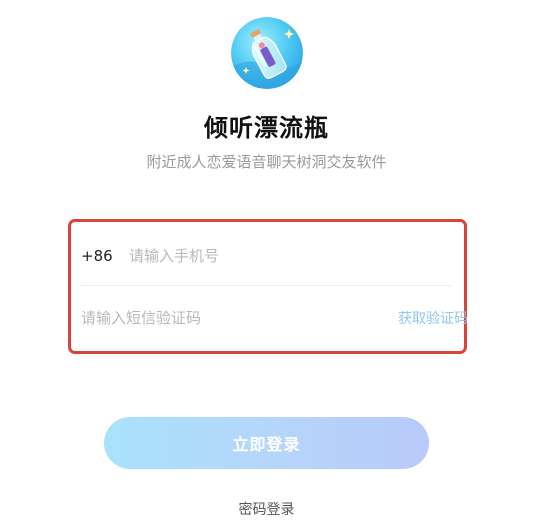 The image size is (533, 524). What do you see at coordinates (266, 162) in the screenshot?
I see `app-subtitle: 附近成人恋爱语音聊天树洞交友软件` at bounding box center [266, 162].